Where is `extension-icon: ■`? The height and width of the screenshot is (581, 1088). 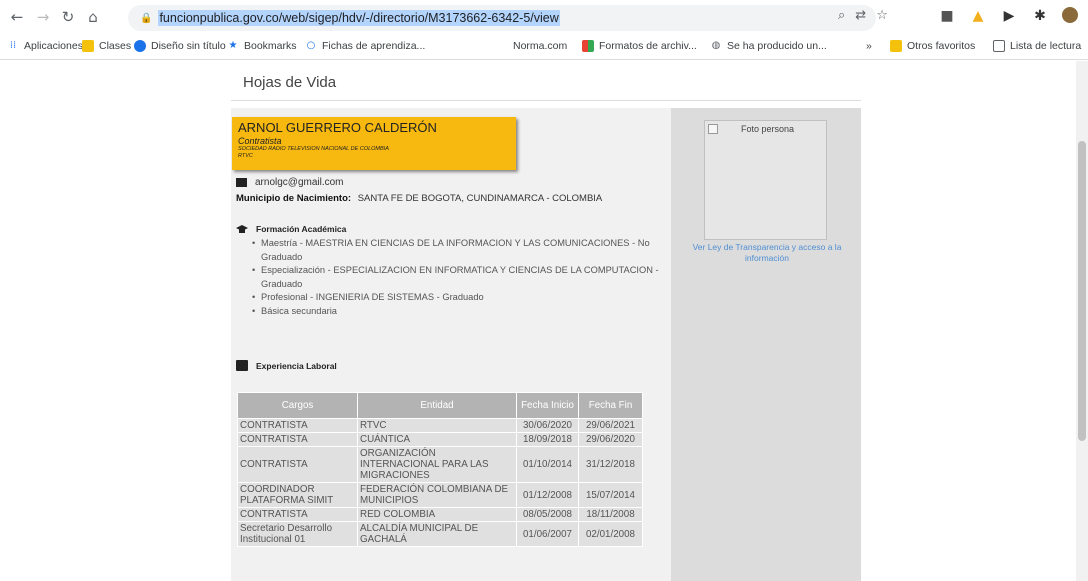
extension-icon: ■ is located at coordinates (947, 16).